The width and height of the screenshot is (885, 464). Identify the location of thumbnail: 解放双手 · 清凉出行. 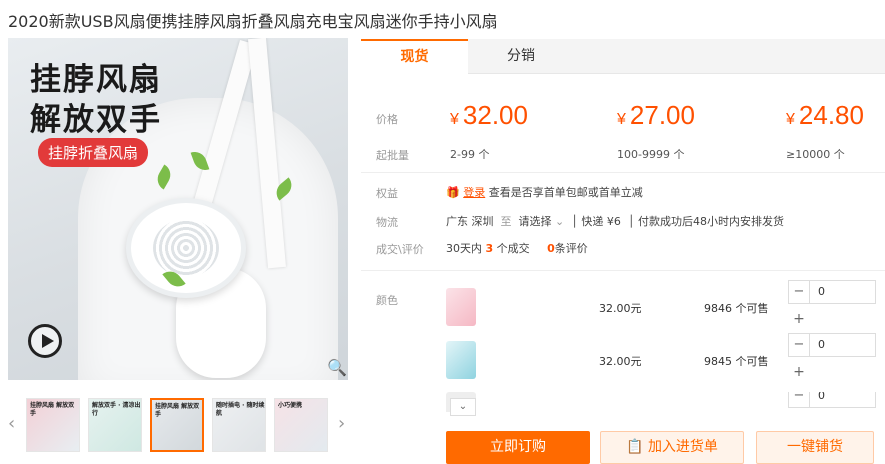
(115, 425).